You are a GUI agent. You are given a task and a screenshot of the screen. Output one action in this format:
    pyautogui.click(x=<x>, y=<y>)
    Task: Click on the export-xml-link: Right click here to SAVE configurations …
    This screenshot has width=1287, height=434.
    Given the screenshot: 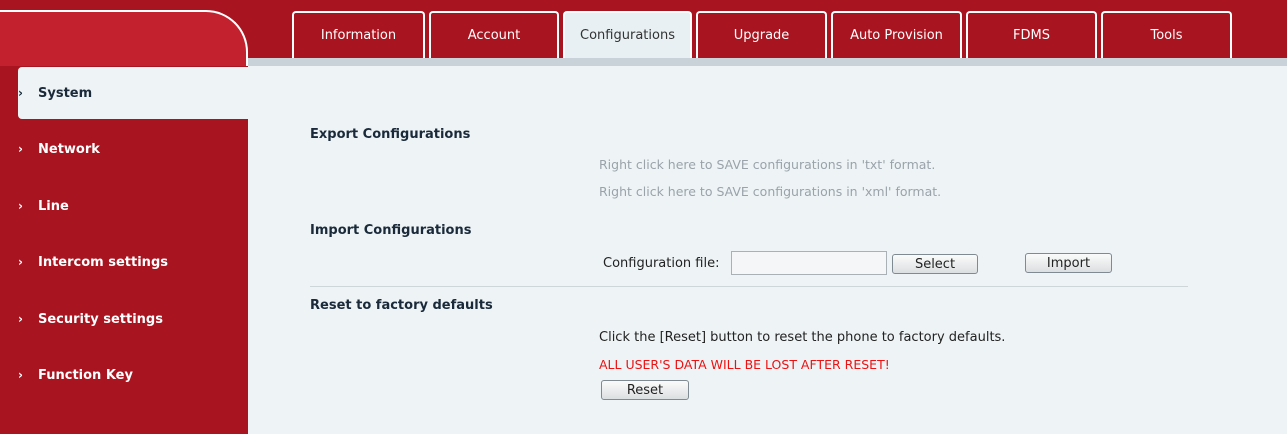 What is the action you would take?
    pyautogui.click(x=770, y=191)
    